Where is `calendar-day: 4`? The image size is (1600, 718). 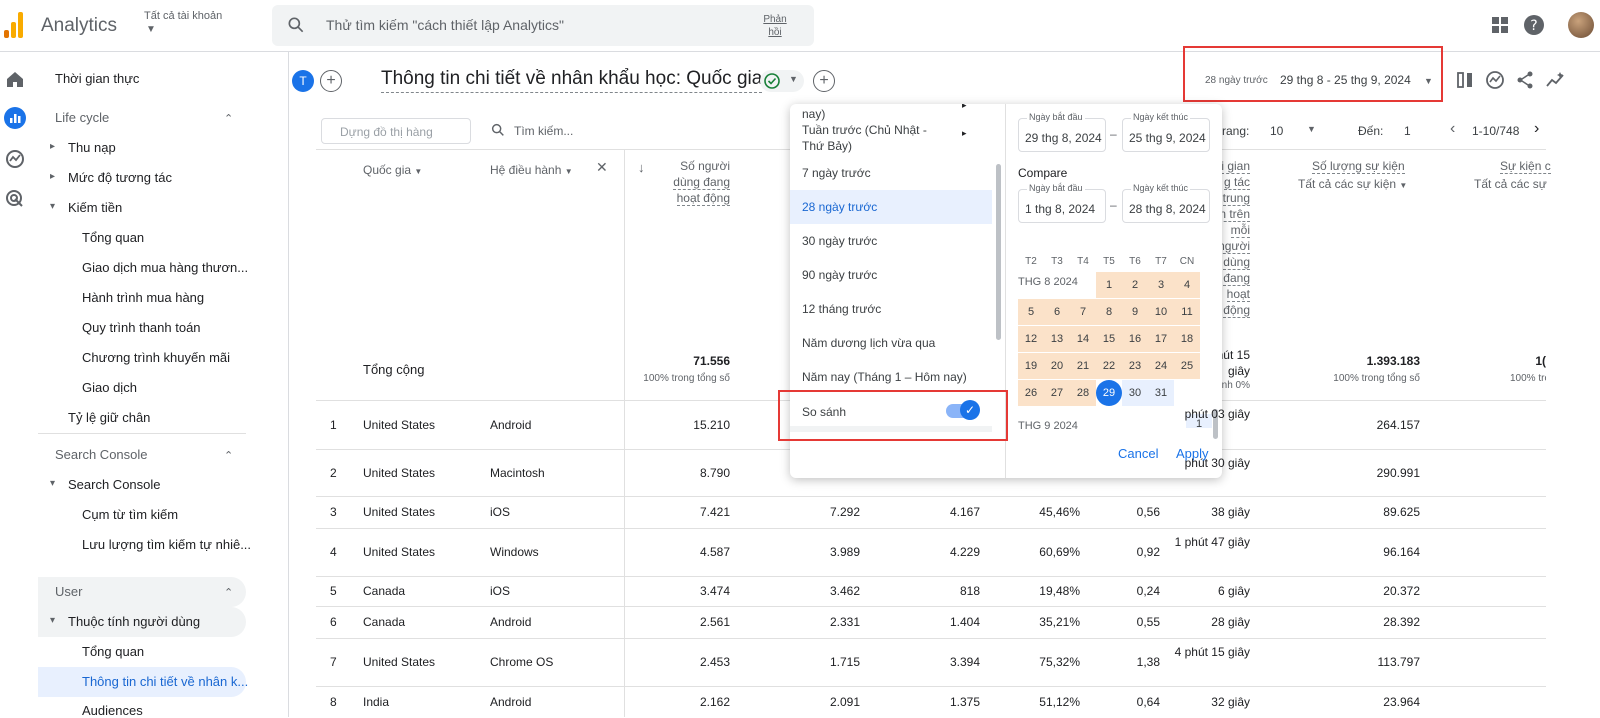 calendar-day: 4 is located at coordinates (1187, 285).